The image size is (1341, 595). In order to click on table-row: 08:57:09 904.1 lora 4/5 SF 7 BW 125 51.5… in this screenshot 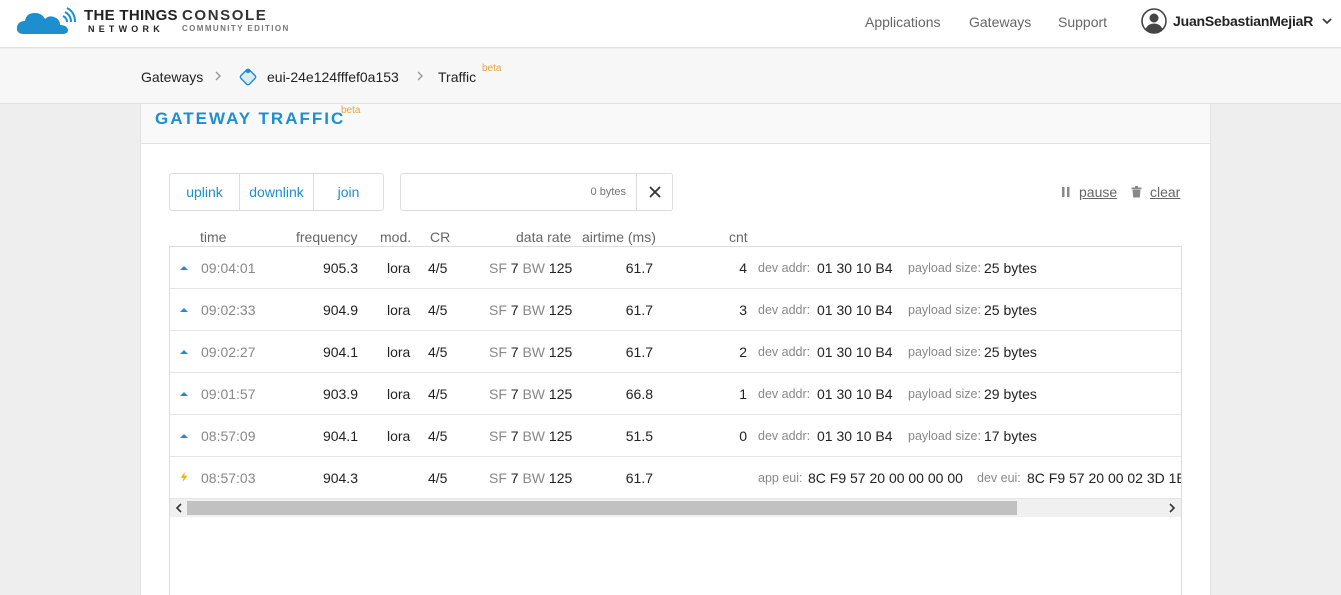, I will do `click(675, 436)`.